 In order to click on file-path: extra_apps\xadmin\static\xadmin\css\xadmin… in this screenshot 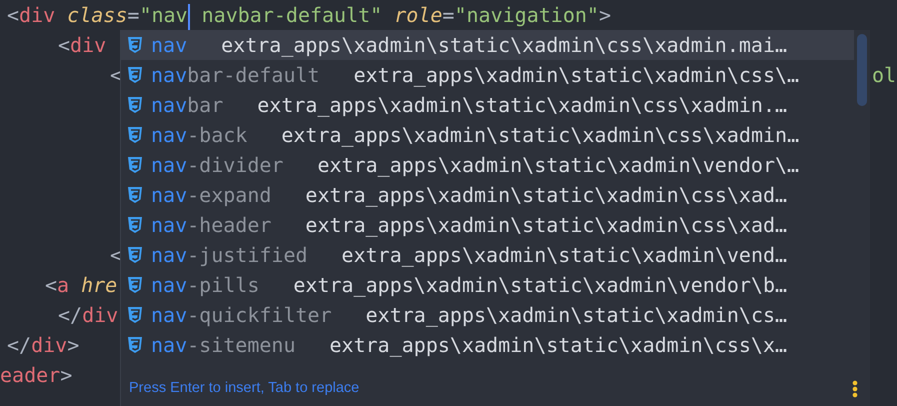, I will do `click(540, 135)`.